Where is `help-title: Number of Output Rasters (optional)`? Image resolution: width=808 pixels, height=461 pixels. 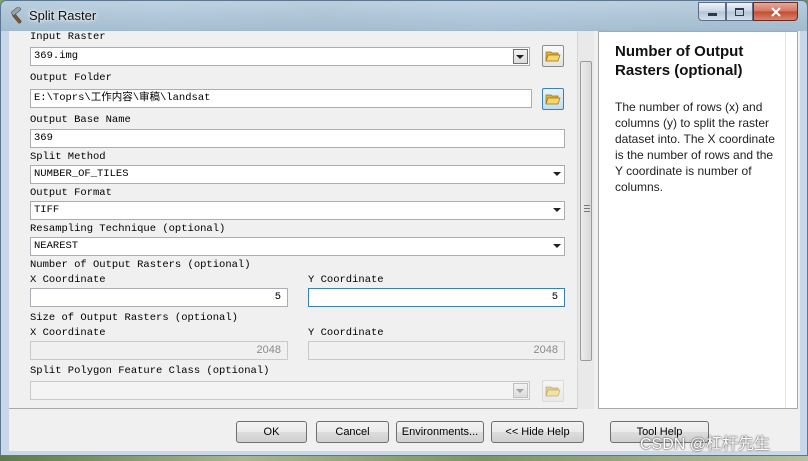
help-title: Number of Output Rasters (optional) is located at coordinates (679, 61).